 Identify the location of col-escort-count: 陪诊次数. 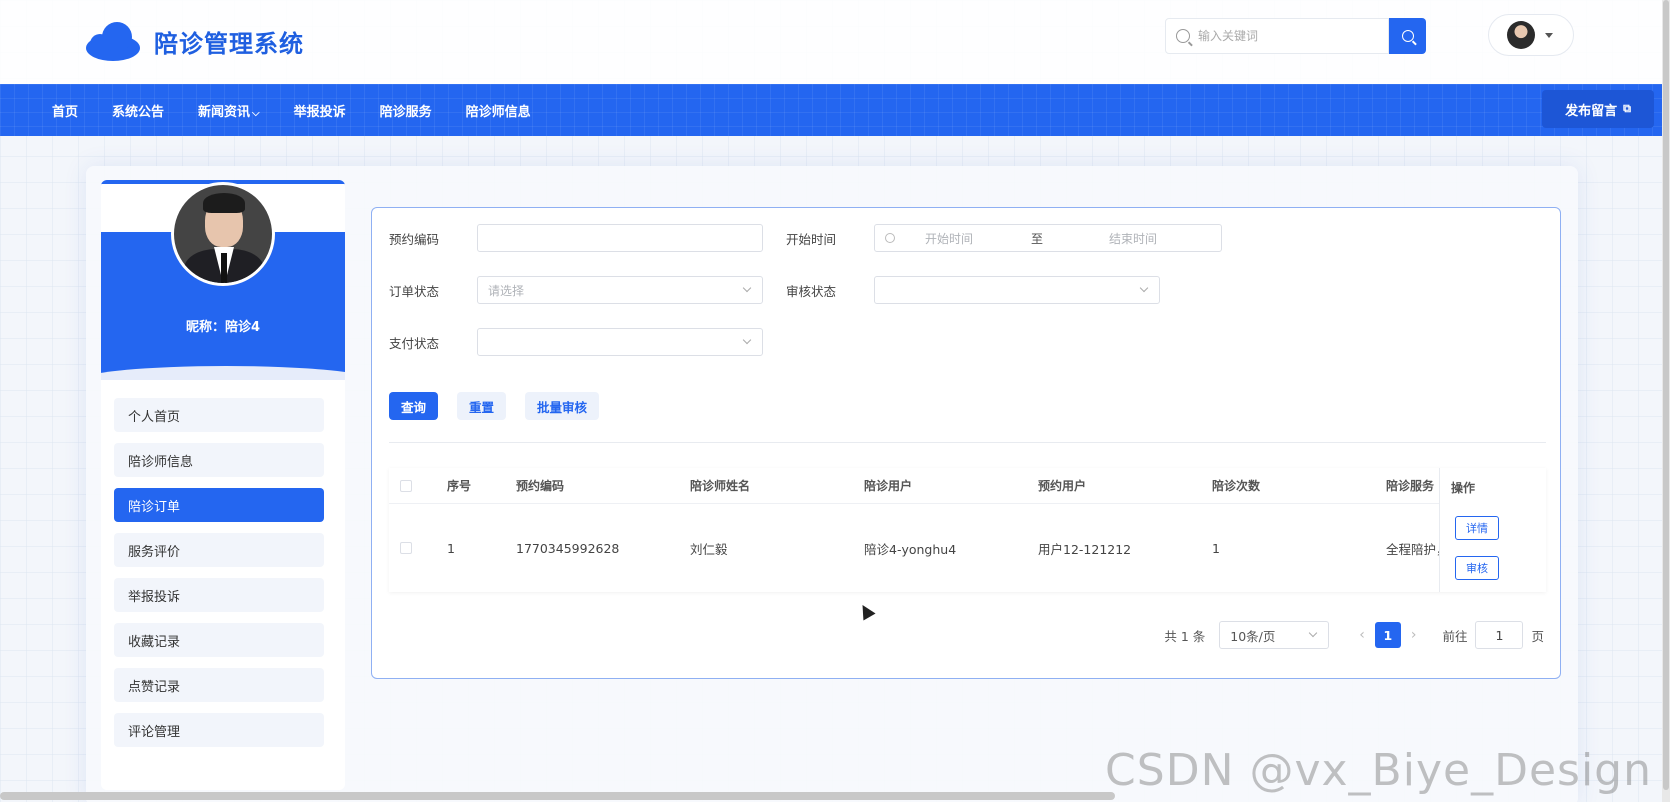
(1236, 486).